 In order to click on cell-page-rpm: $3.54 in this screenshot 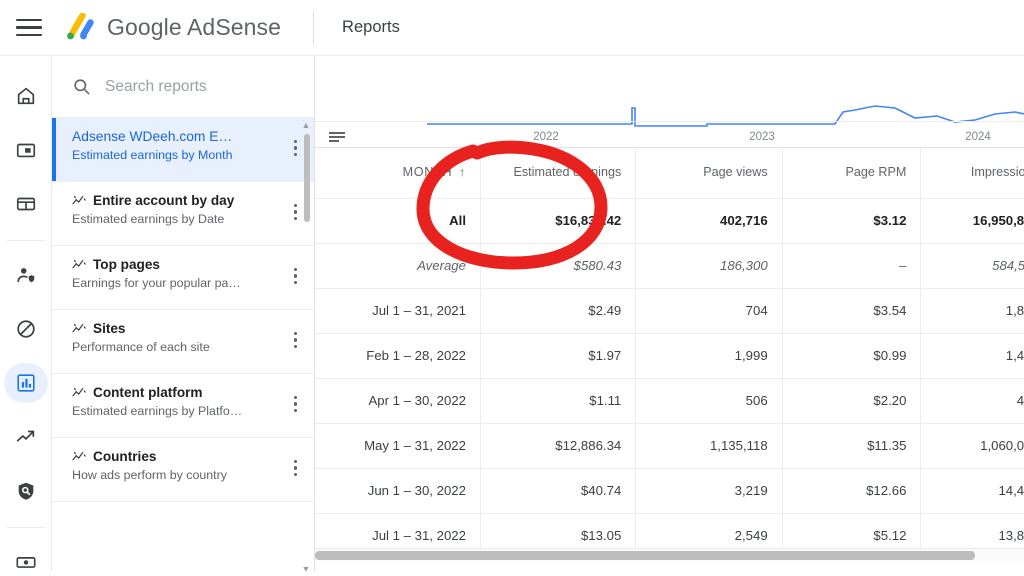, I will do `click(852, 311)`.